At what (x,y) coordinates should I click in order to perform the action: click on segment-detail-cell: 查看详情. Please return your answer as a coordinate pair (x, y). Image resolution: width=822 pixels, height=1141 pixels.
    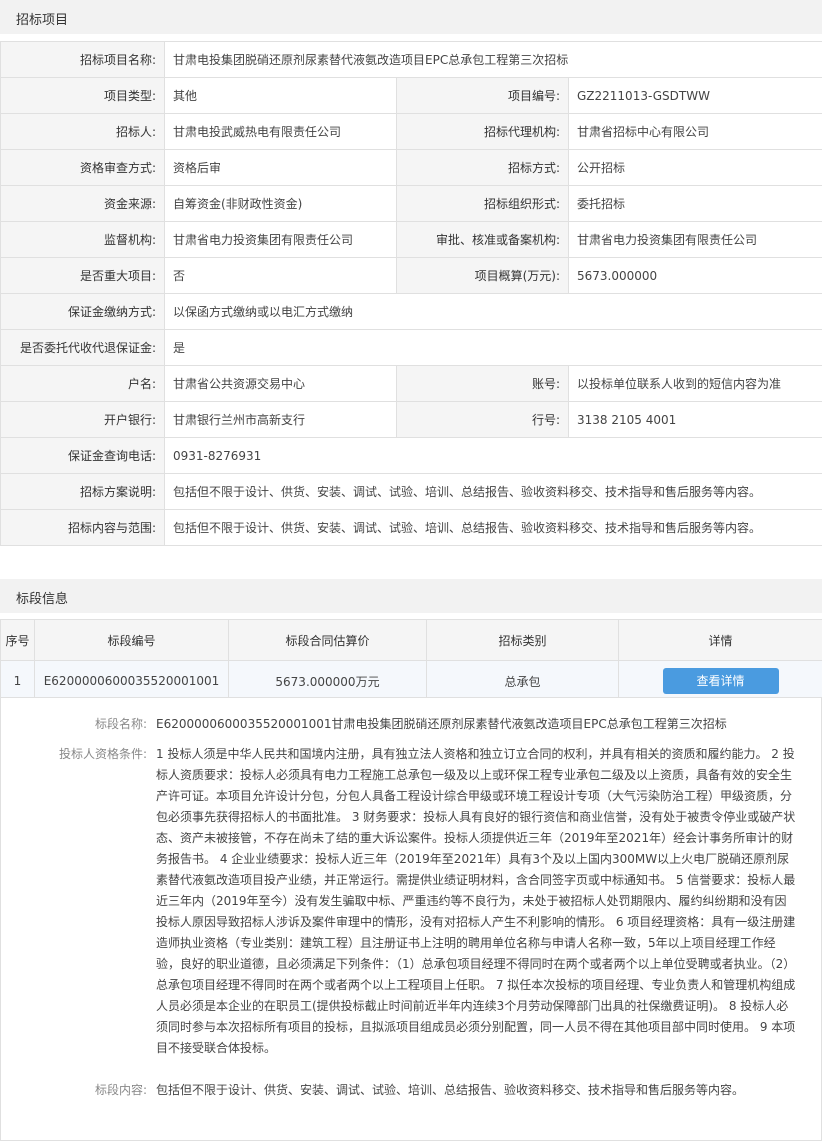
    Looking at the image, I should click on (720, 681).